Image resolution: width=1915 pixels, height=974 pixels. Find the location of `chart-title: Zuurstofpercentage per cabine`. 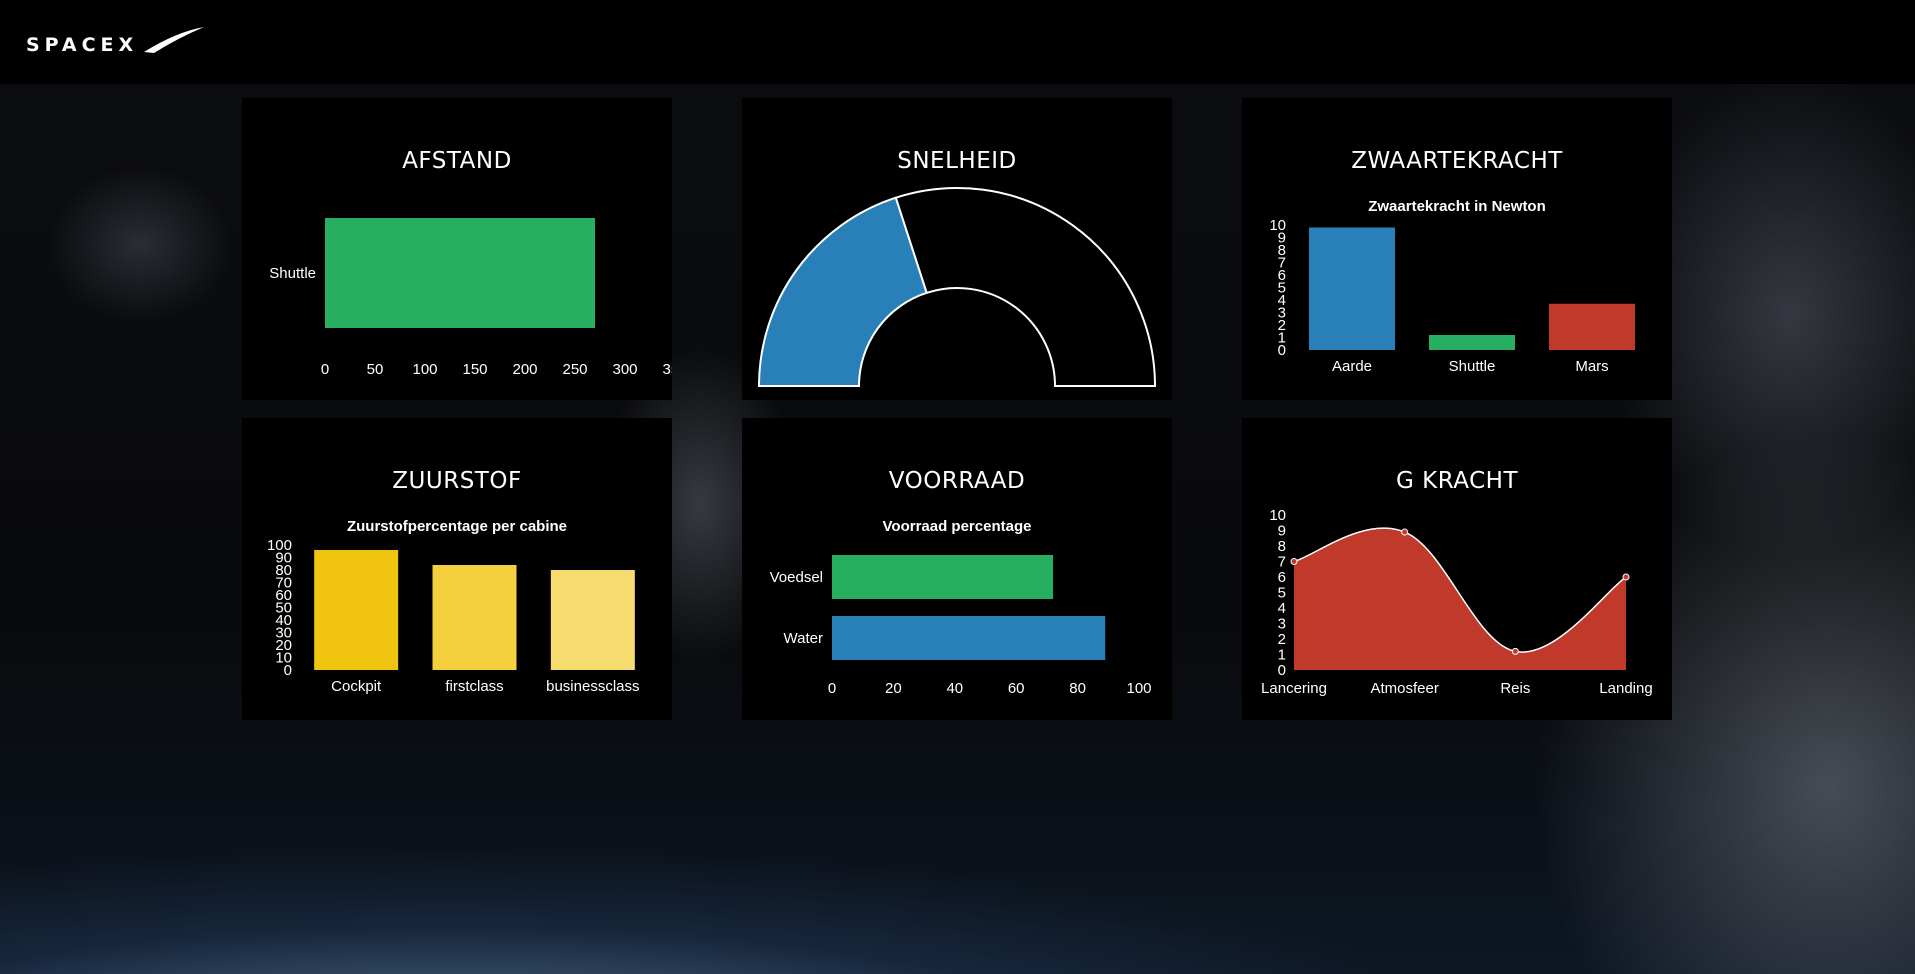

chart-title: Zuurstofpercentage per cabine is located at coordinates (457, 526).